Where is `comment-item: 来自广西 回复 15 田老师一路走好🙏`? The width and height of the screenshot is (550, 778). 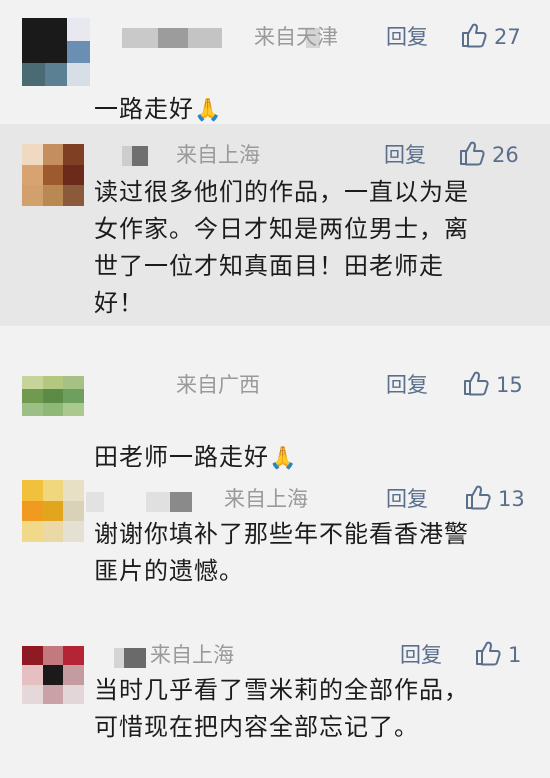
comment-item: 来自广西 回复 15 田老师一路走好🙏 is located at coordinates (275, 413).